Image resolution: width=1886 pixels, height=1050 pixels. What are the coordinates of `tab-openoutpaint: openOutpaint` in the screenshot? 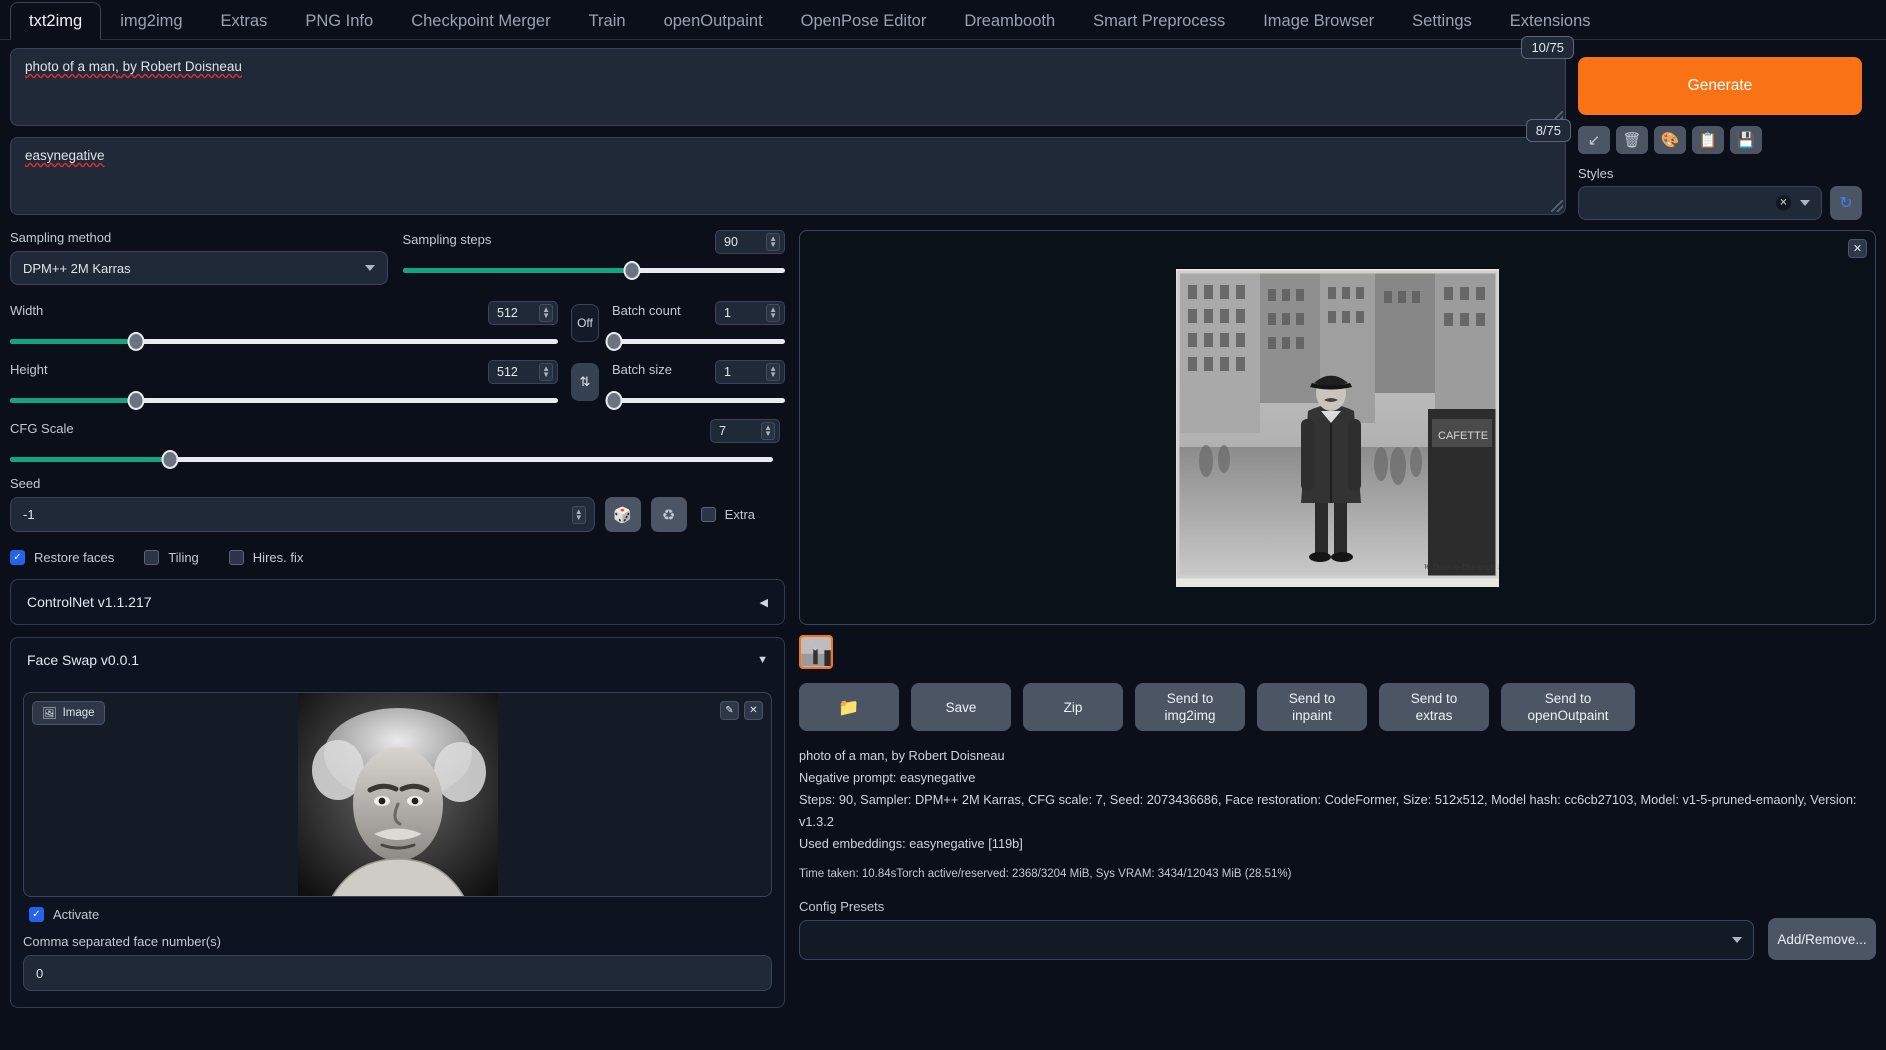 It's located at (713, 21).